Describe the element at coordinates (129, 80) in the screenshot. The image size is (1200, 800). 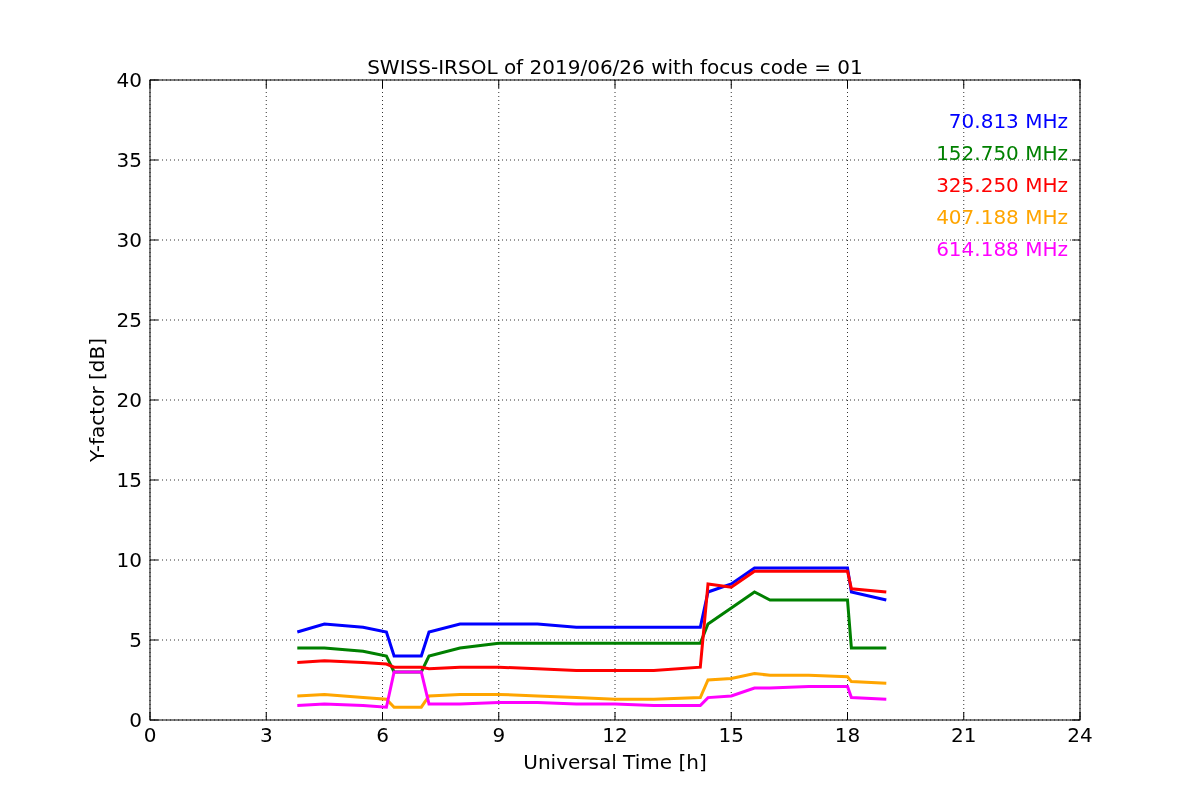
I see `tick-label: 40` at that location.